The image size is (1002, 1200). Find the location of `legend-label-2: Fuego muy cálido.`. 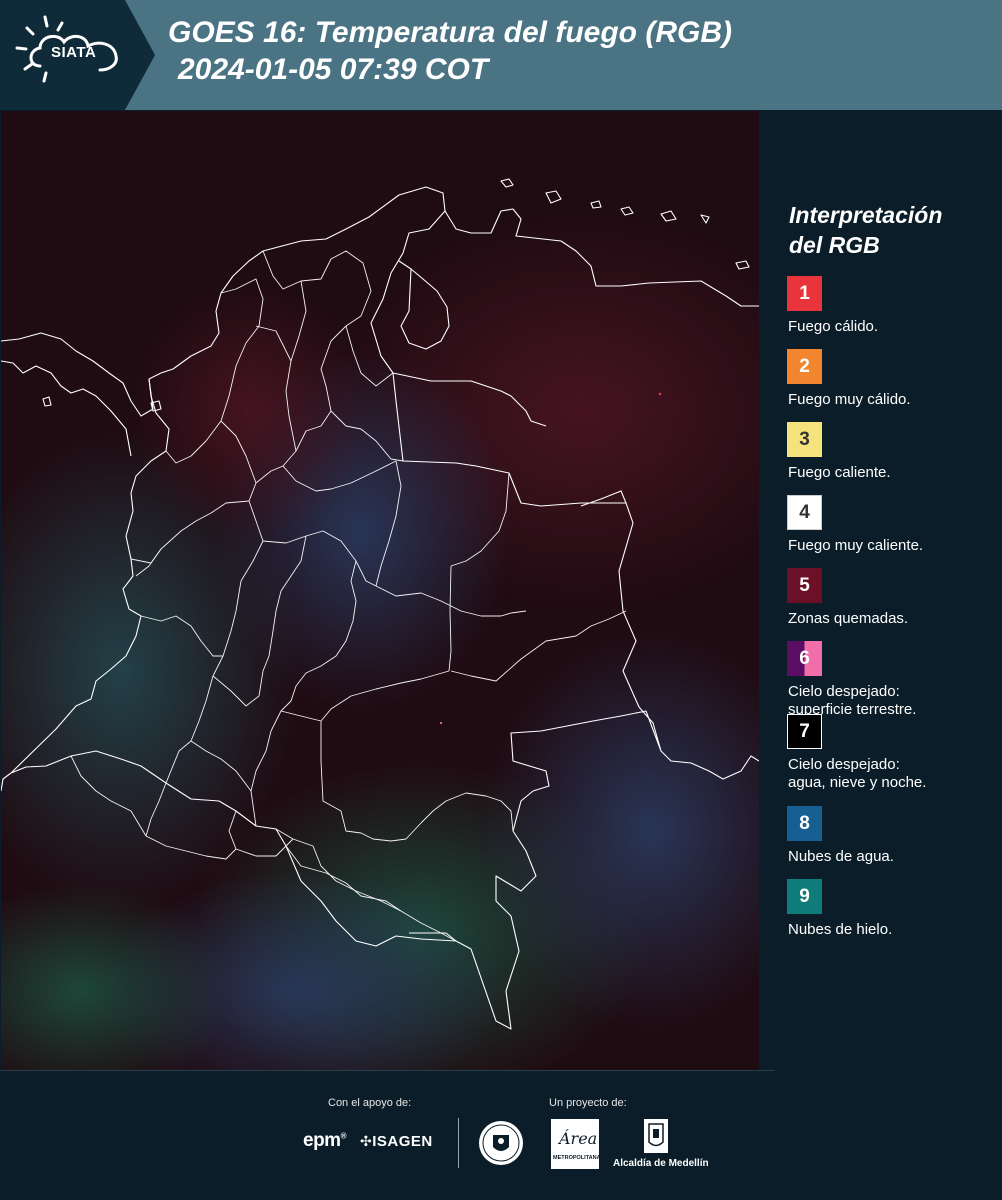

legend-label-2: Fuego muy cálido. is located at coordinates (849, 399).